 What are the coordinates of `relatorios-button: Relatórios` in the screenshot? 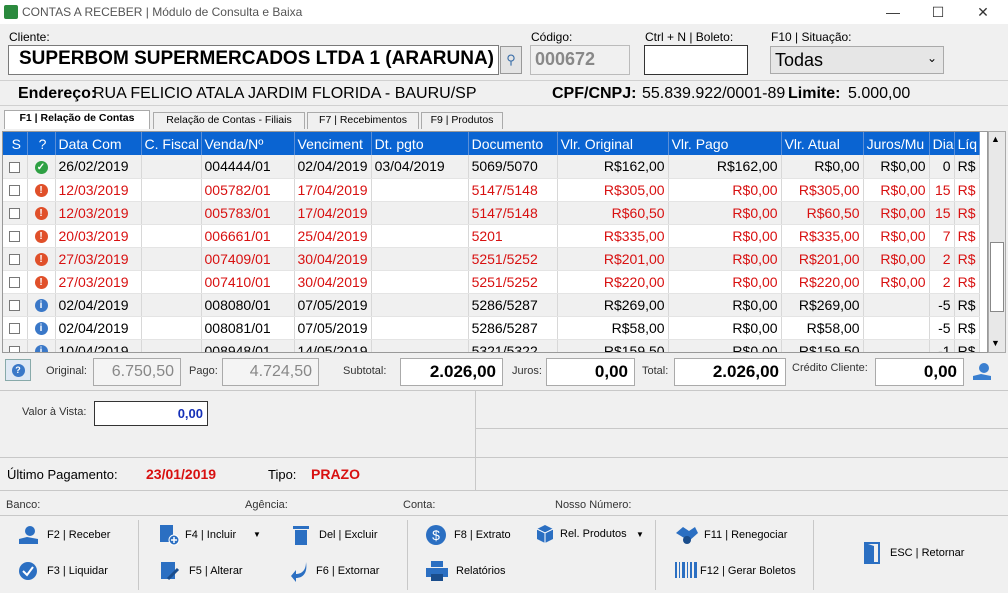 It's located at (473, 571).